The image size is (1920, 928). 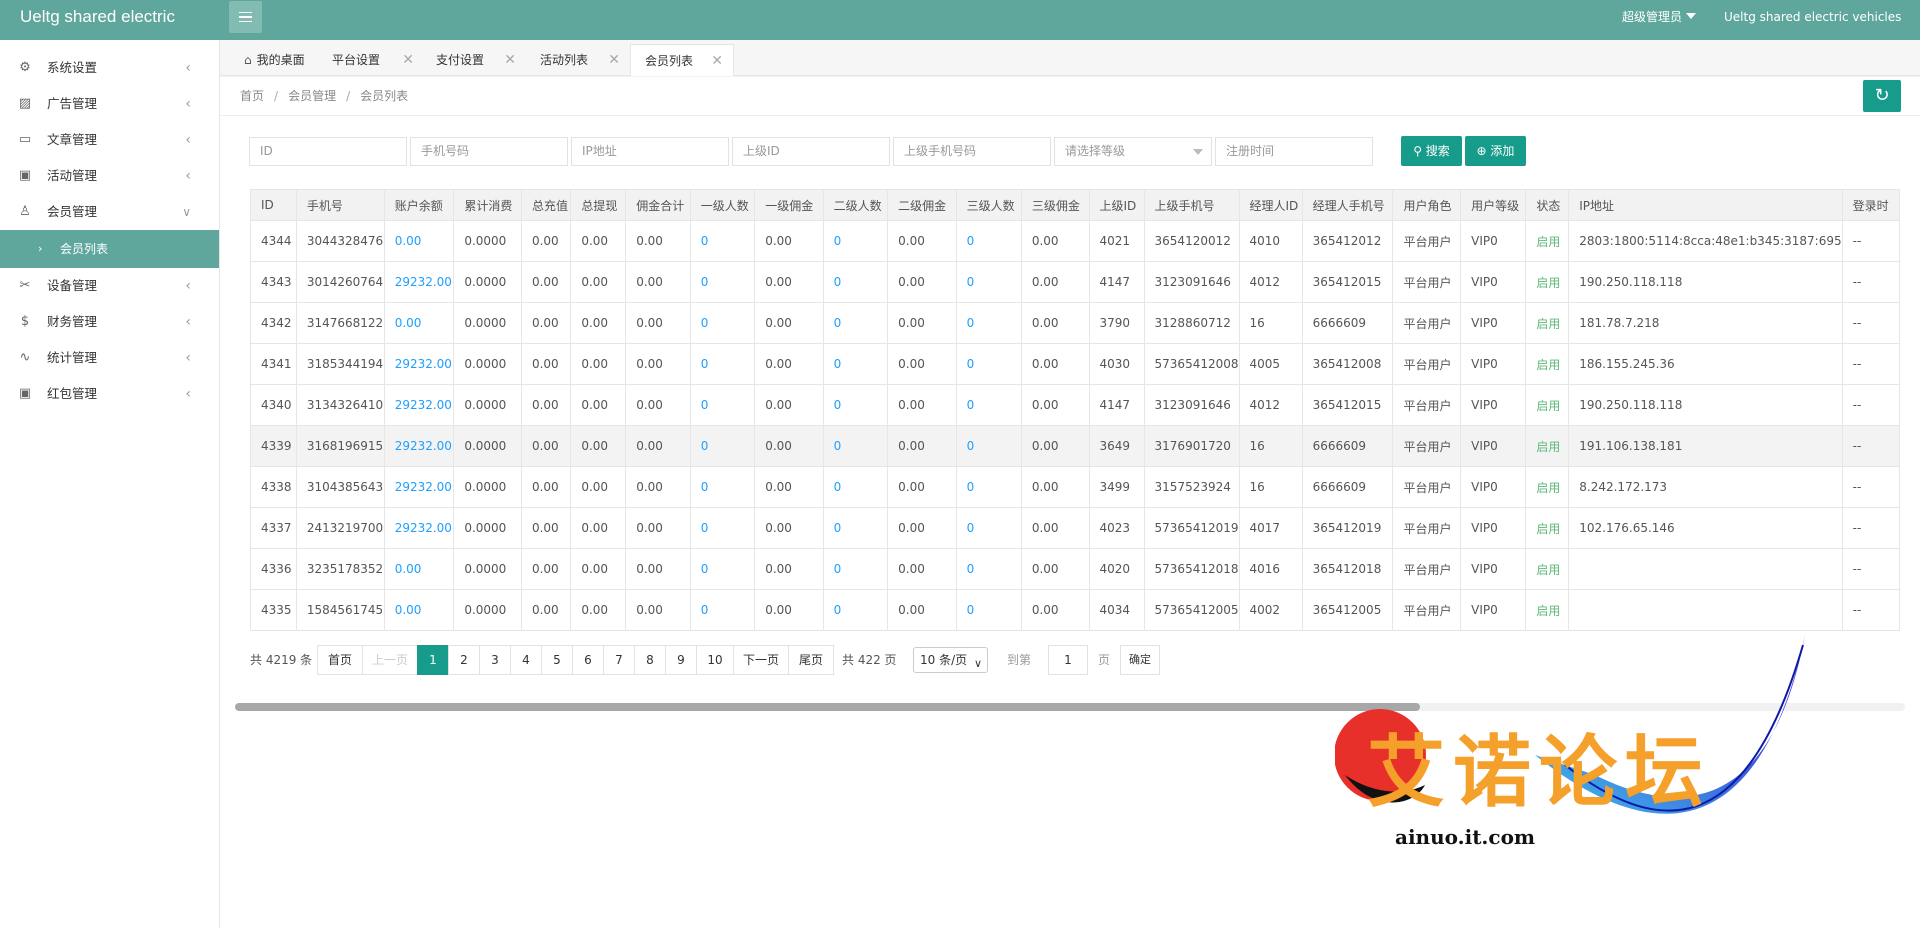 What do you see at coordinates (433, 660) in the screenshot?
I see `page-button-1: 1` at bounding box center [433, 660].